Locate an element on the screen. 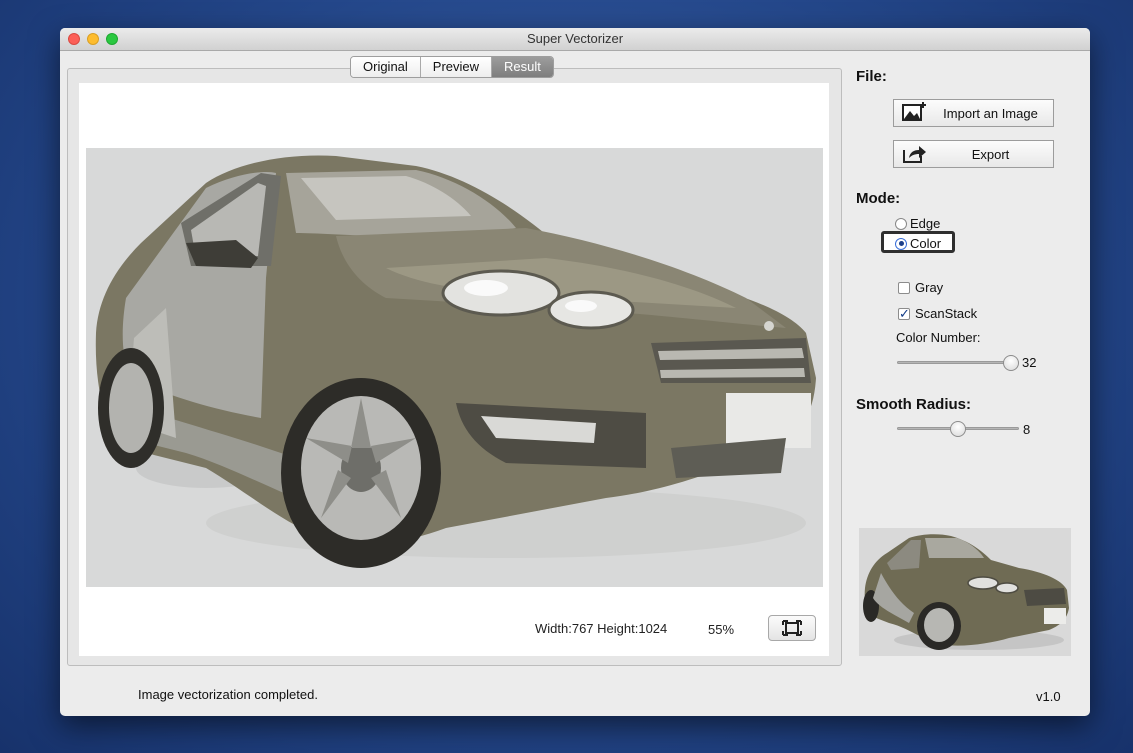 This screenshot has width=1133, height=753. export-button-label: Export is located at coordinates (990, 154).